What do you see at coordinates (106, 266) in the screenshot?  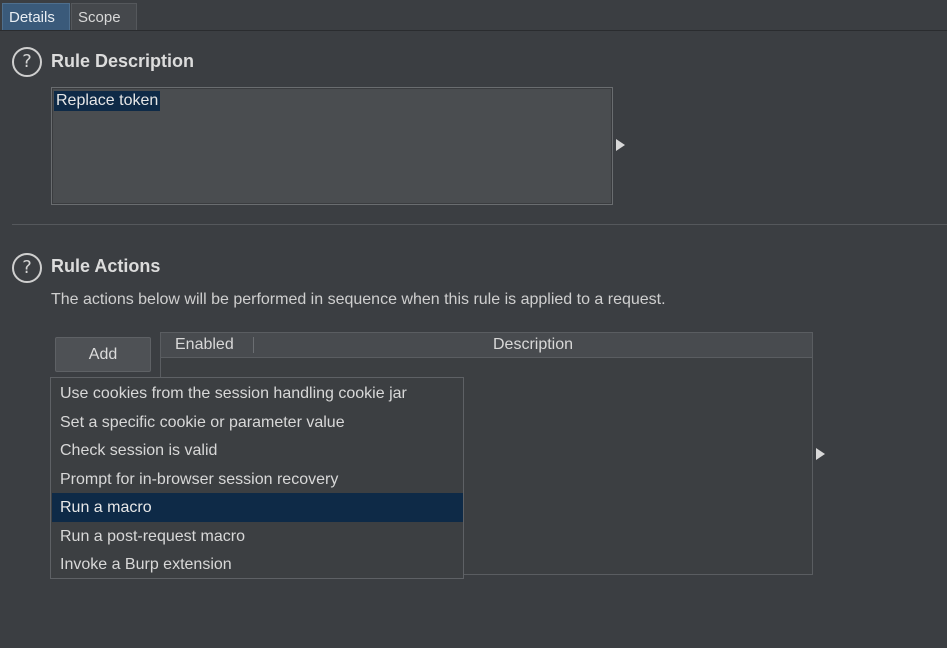 I see `rule-actions-title: Rule Actions` at bounding box center [106, 266].